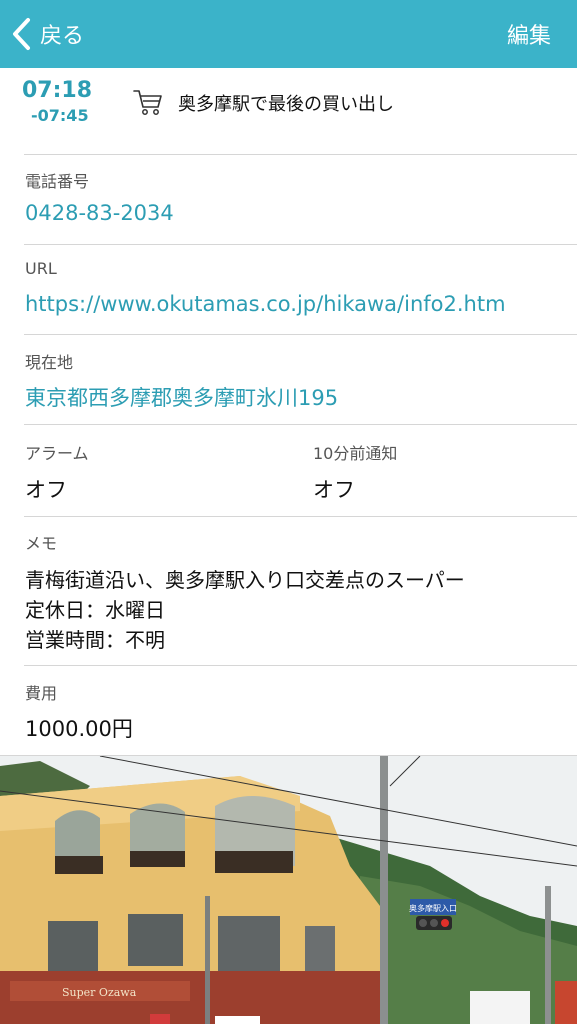 This screenshot has width=577, height=1024. Describe the element at coordinates (57, 181) in the screenshot. I see `phone-label: 電話番号` at that location.